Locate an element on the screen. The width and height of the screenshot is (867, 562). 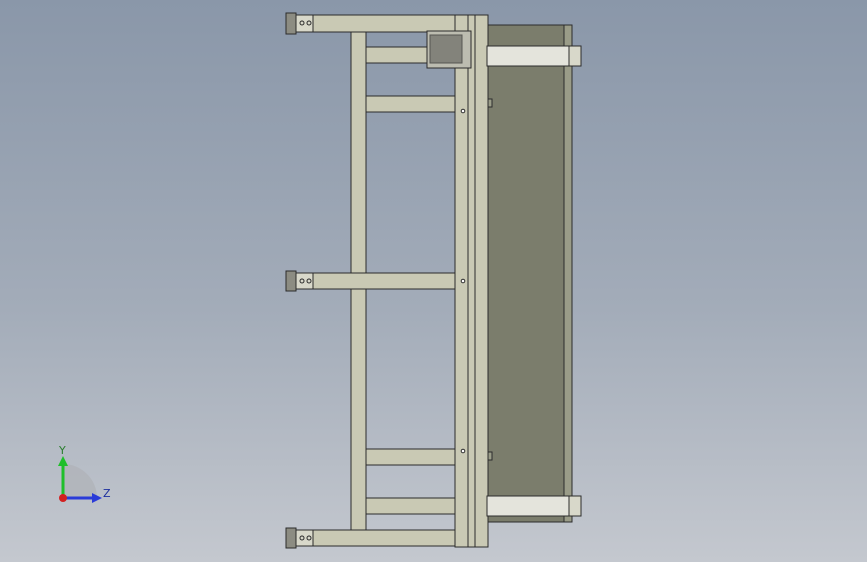
axis-triad: Y Z is located at coordinates (84, 473).